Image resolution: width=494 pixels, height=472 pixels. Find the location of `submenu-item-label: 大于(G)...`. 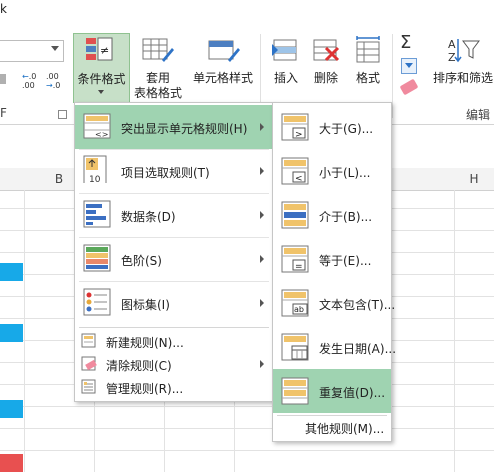

submenu-item-label: 大于(G)... is located at coordinates (346, 129).